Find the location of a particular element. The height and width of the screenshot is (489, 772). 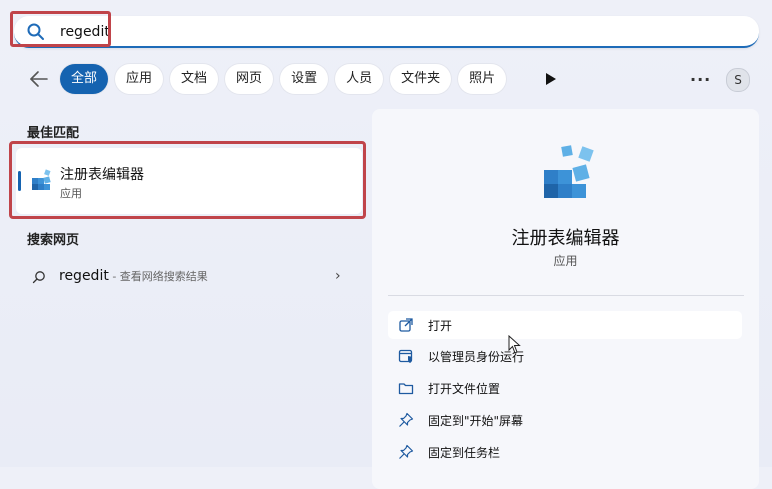

best-match-highlight-box is located at coordinates (187, 180).